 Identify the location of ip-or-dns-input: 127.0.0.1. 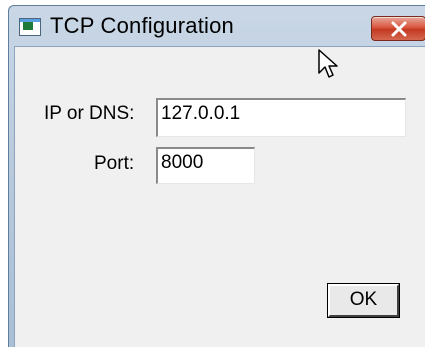
(281, 117).